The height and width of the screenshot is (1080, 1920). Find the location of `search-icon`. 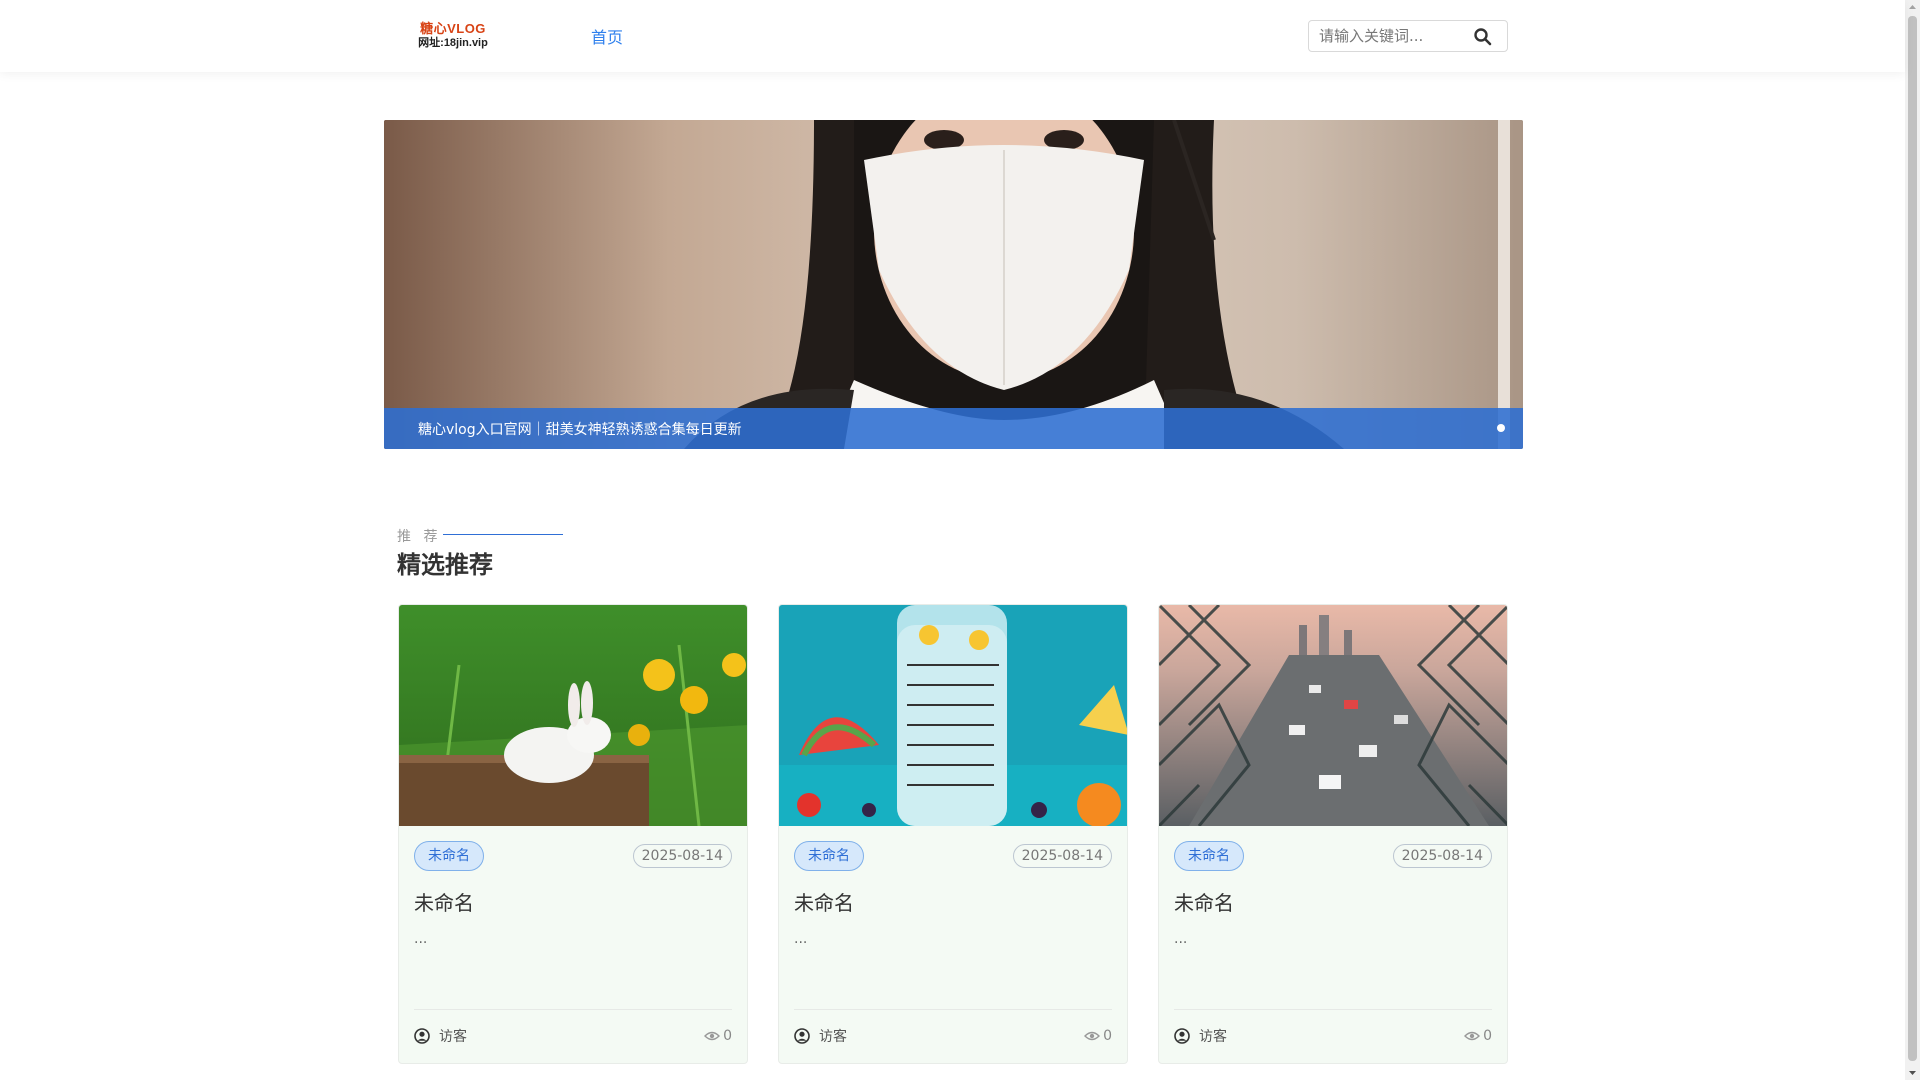

search-icon is located at coordinates (1483, 37).